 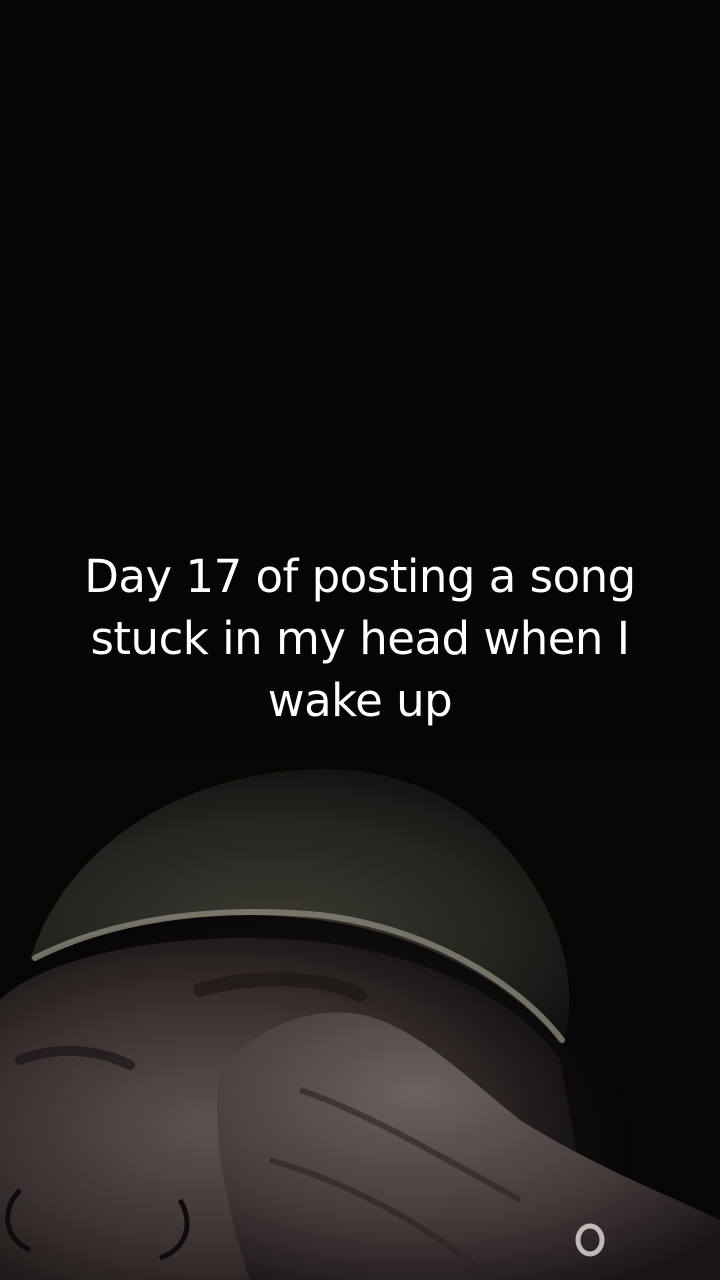 I want to click on caption-line: stuck in my head when I, so click(x=360, y=638).